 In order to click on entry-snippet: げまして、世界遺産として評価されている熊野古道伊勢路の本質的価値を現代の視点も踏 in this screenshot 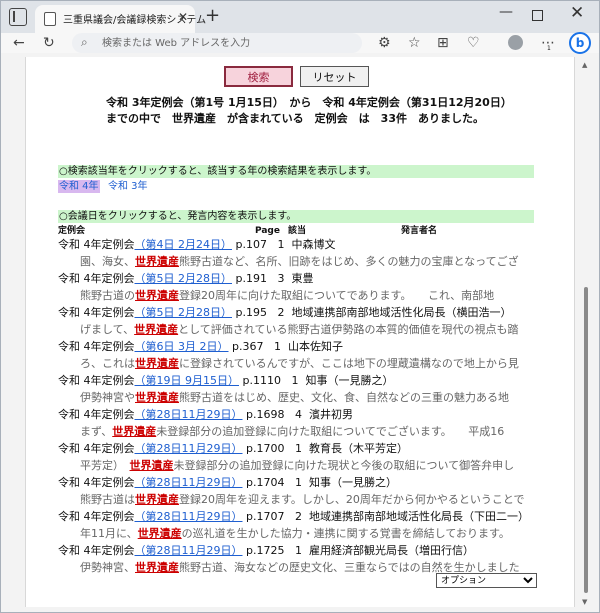, I will do `click(299, 330)`.